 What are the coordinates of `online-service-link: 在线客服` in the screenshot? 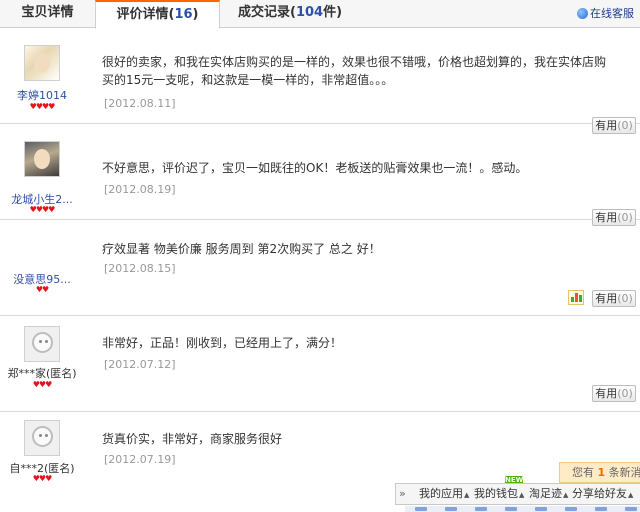 It's located at (605, 13).